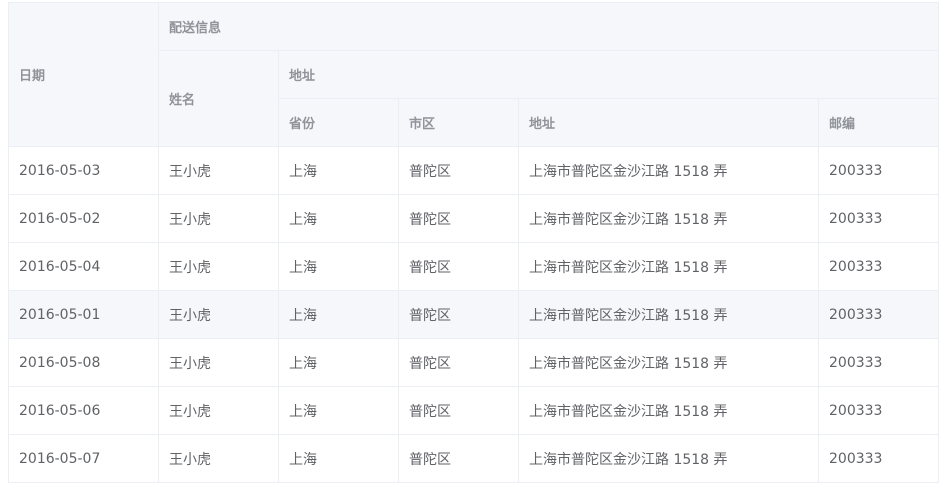 The width and height of the screenshot is (947, 499). What do you see at coordinates (548, 26) in the screenshot?
I see `header-delivery-info: 配送信息` at bounding box center [548, 26].